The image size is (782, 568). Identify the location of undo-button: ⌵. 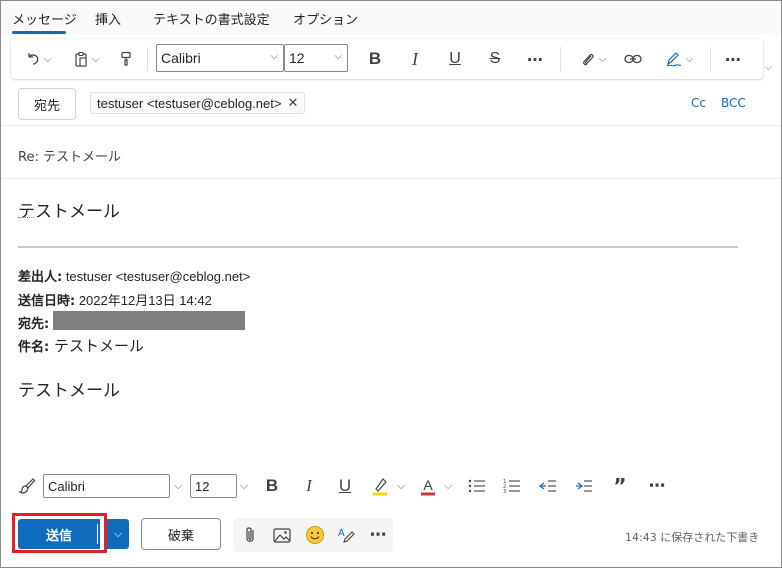
(38, 59).